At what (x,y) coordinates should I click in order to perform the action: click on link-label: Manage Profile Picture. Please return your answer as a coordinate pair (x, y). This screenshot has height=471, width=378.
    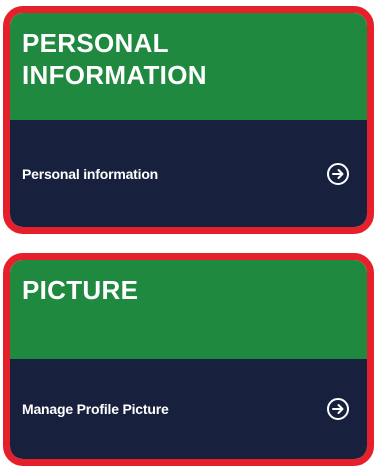
    Looking at the image, I should click on (95, 409).